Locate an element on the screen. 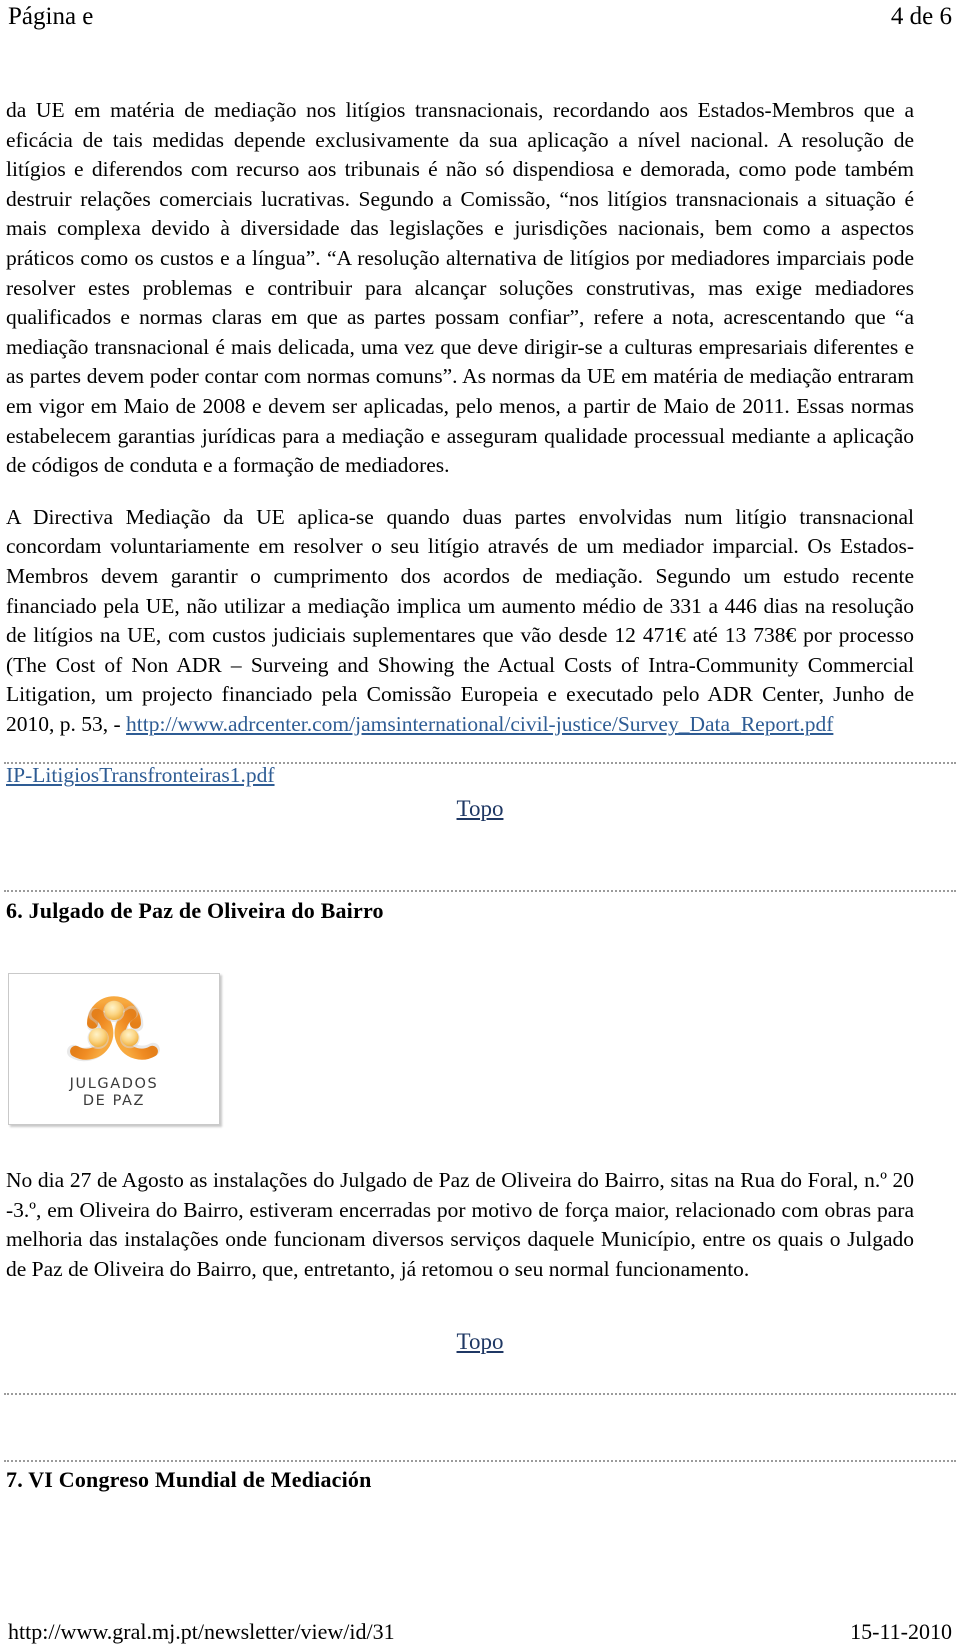  topo-link-block-2: Topo is located at coordinates (480, 1342).